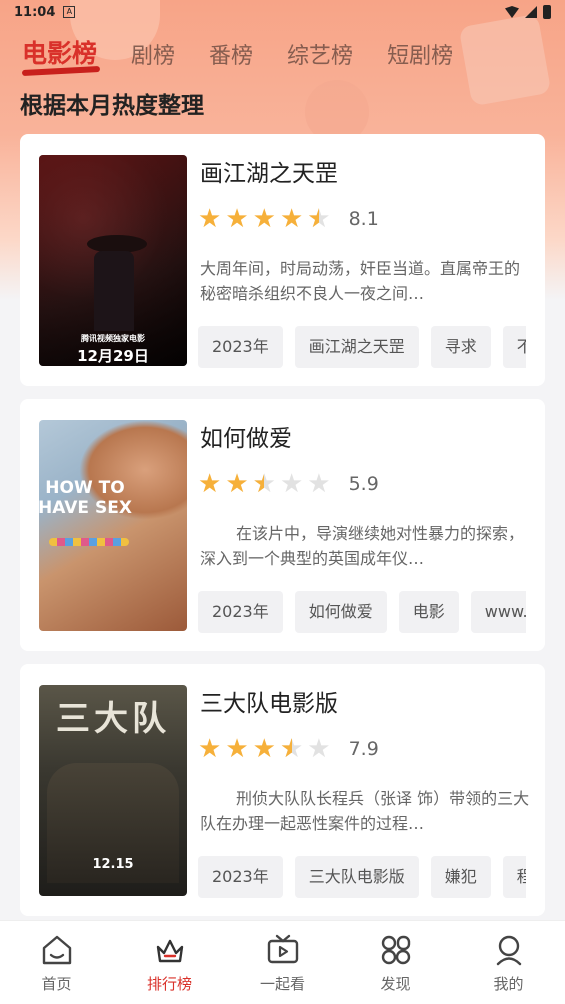 The image size is (565, 1004). Describe the element at coordinates (56, 984) in the screenshot. I see `nav-label: 首页` at that location.